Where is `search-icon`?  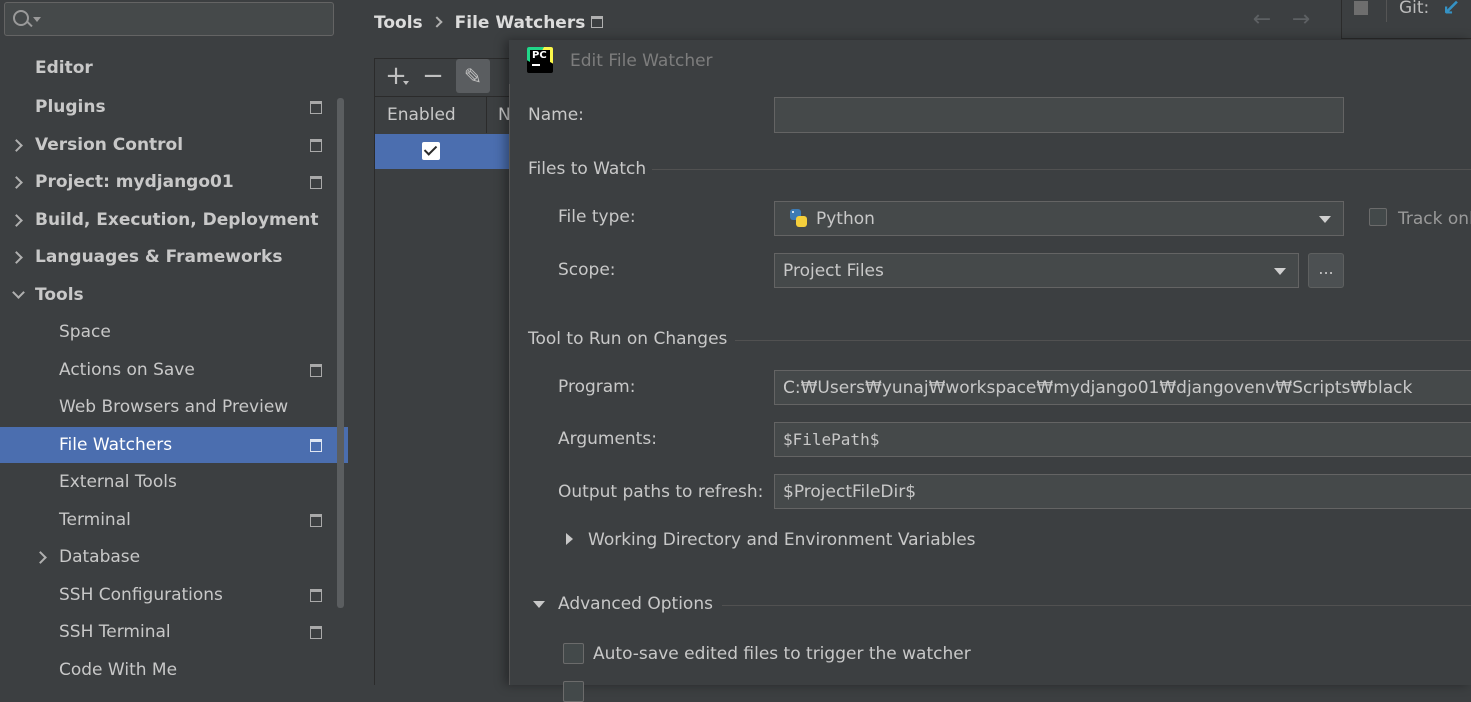 search-icon is located at coordinates (21, 18).